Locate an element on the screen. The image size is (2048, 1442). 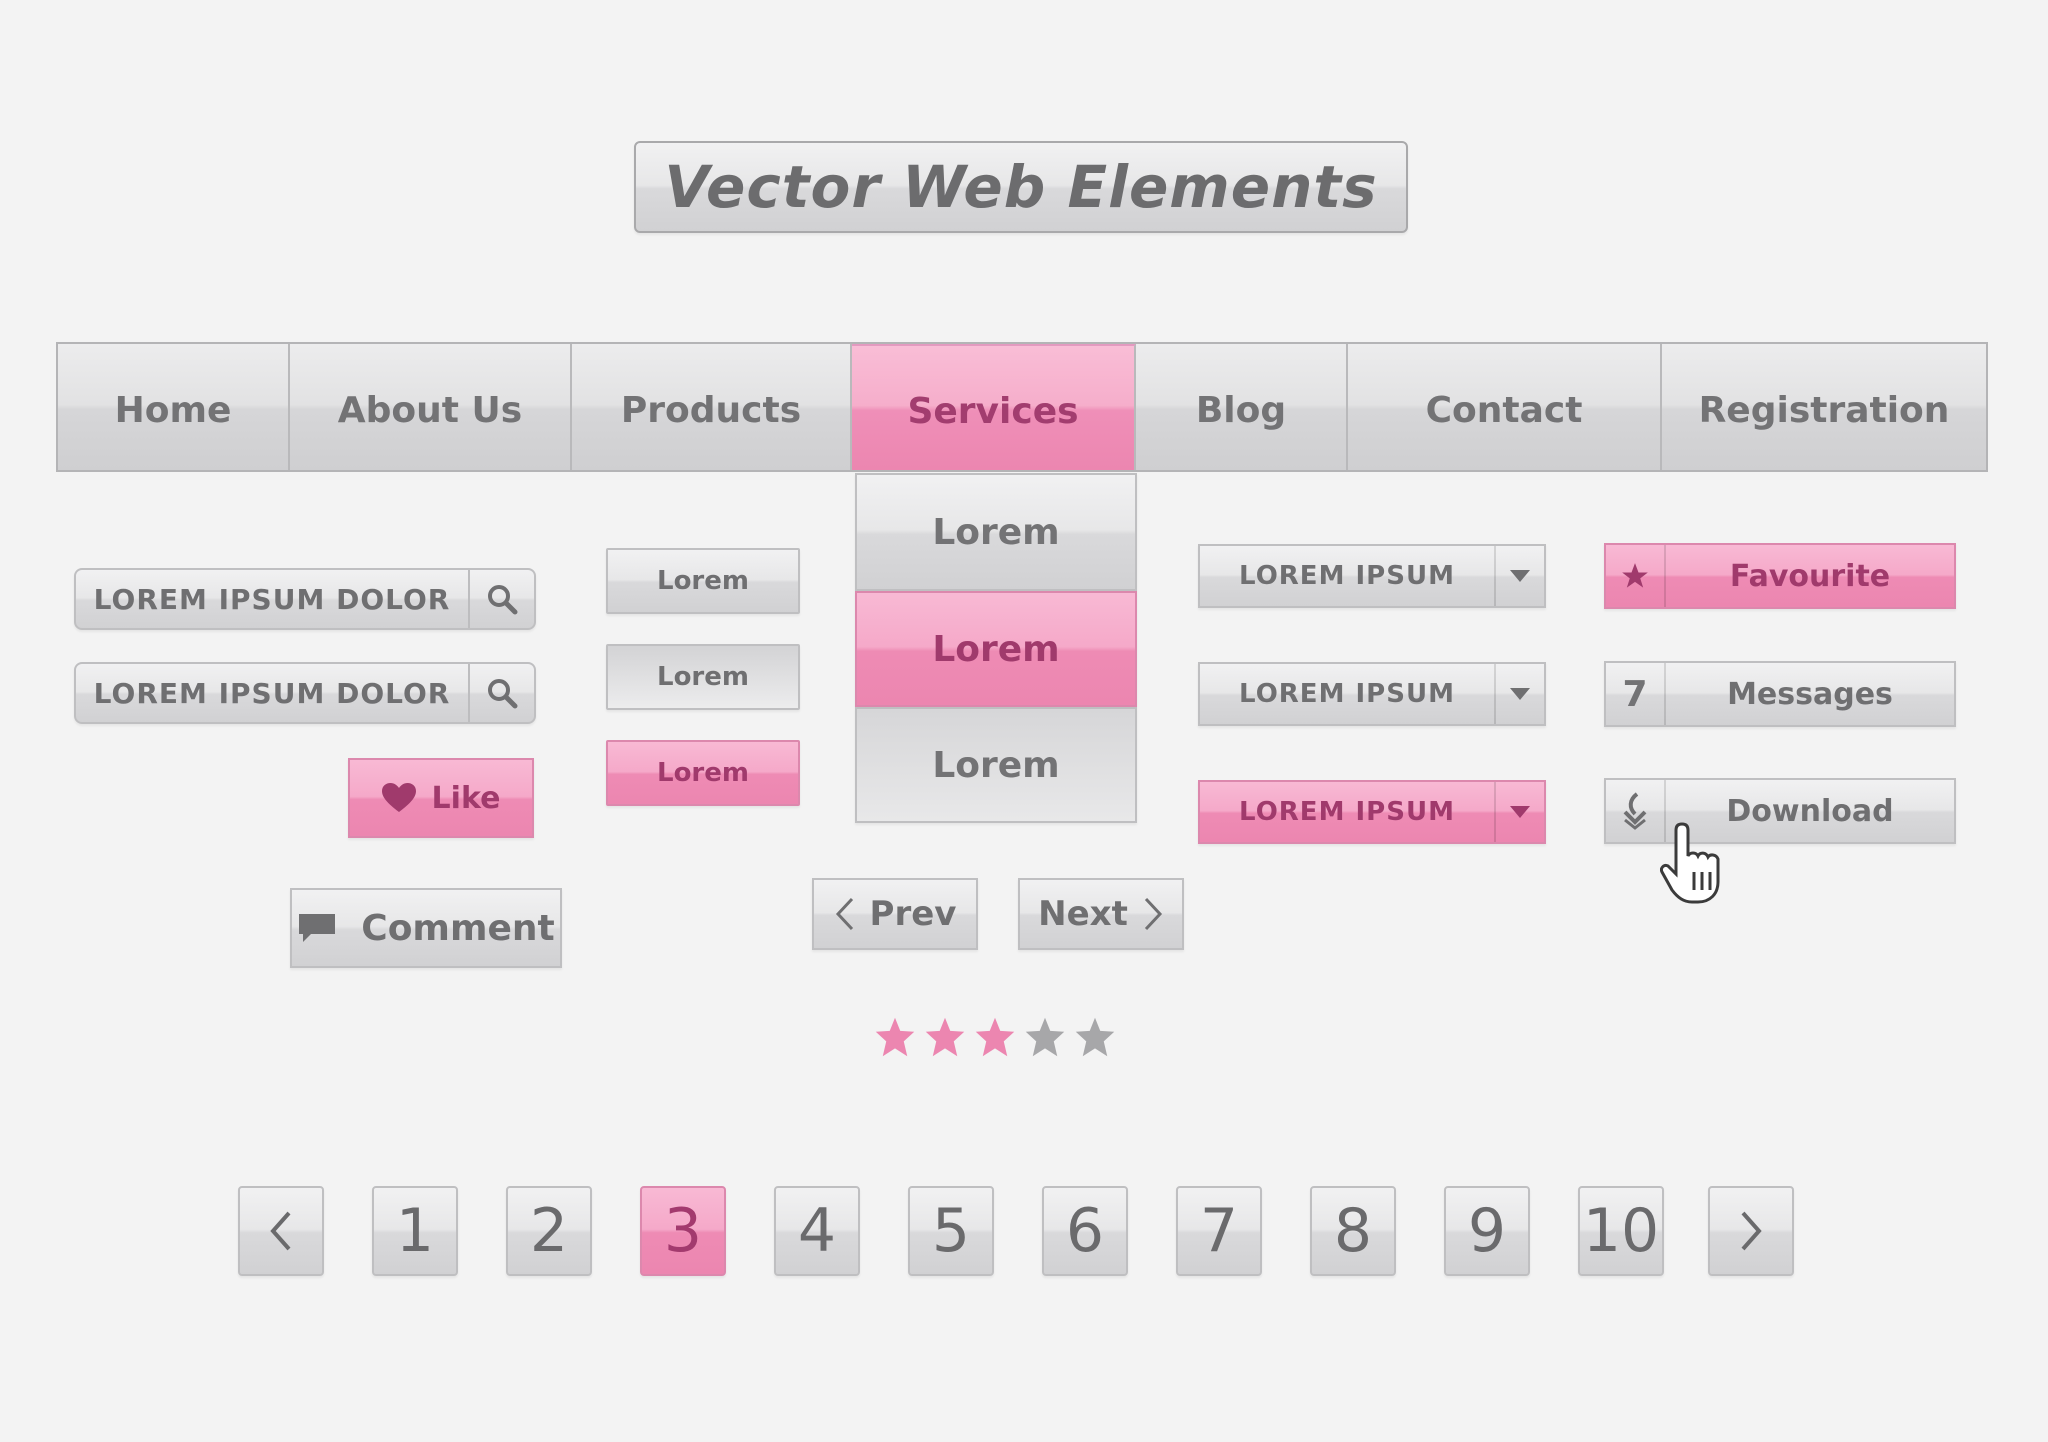
star-rating is located at coordinates (995, 1037).